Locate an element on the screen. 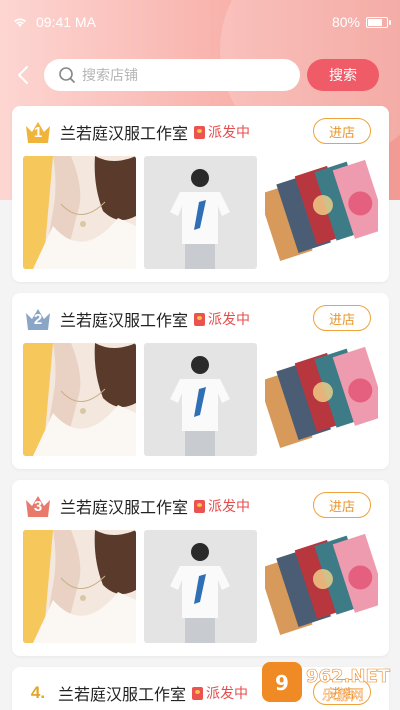 The height and width of the screenshot is (710, 400). svg-text: 962.NET is located at coordinates (348, 676).